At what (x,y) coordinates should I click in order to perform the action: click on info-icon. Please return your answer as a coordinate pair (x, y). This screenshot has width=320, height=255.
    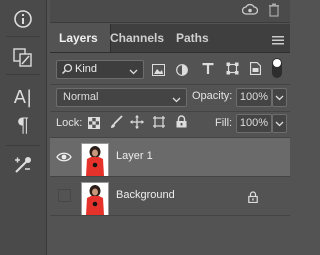
    Looking at the image, I should click on (23, 19).